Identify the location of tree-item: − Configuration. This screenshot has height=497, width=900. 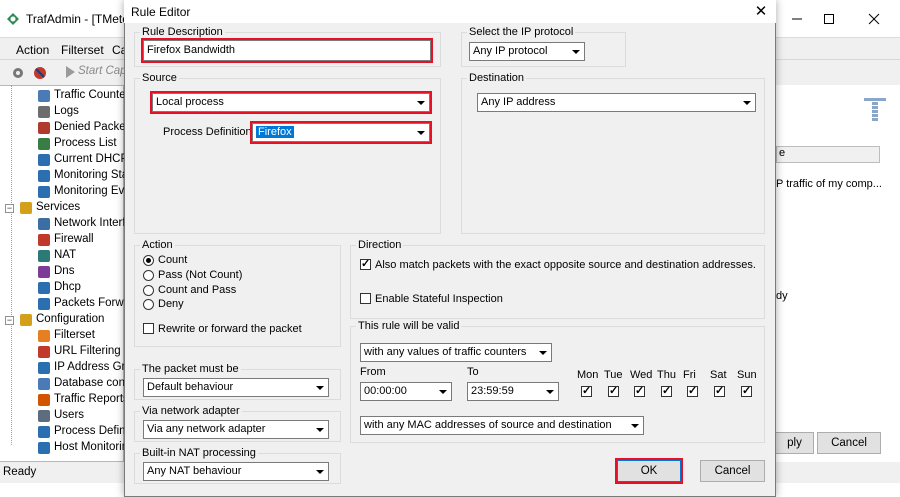
(62, 320).